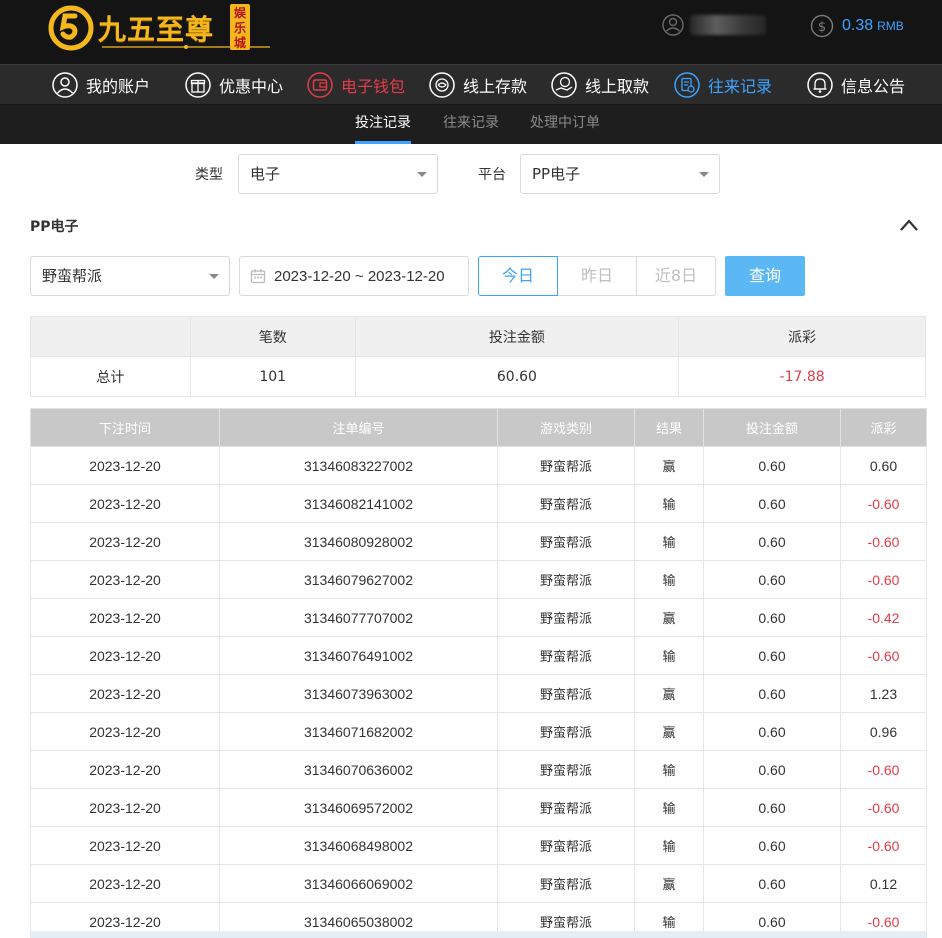 The height and width of the screenshot is (938, 942). I want to click on section-title: PP电子, so click(54, 227).